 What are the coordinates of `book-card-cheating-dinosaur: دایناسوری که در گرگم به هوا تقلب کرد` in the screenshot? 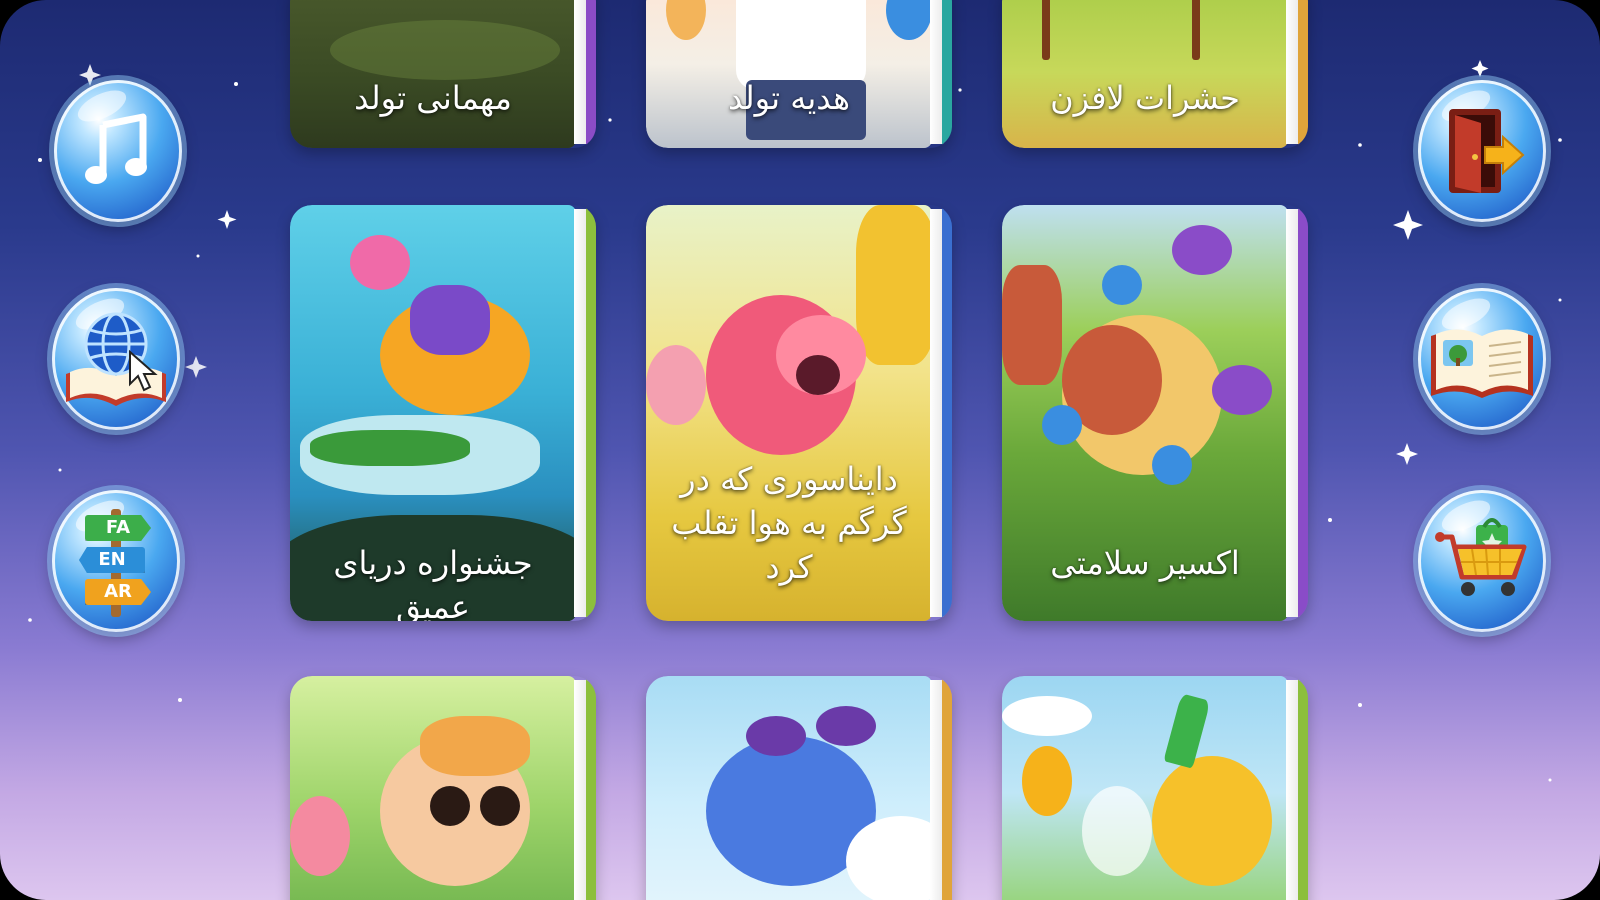 It's located at (799, 413).